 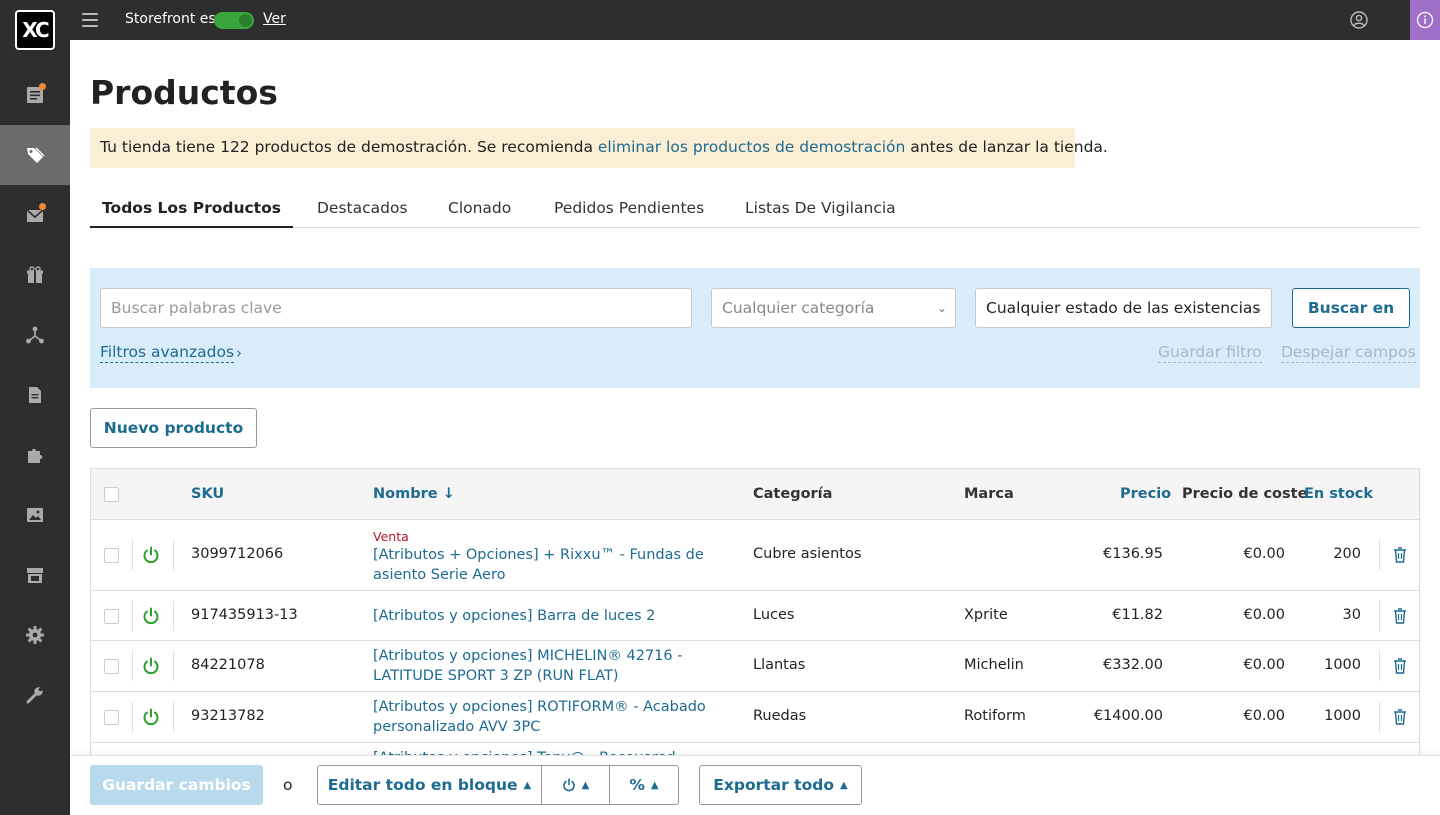 What do you see at coordinates (780, 716) in the screenshot?
I see `row-category: Ruedas` at bounding box center [780, 716].